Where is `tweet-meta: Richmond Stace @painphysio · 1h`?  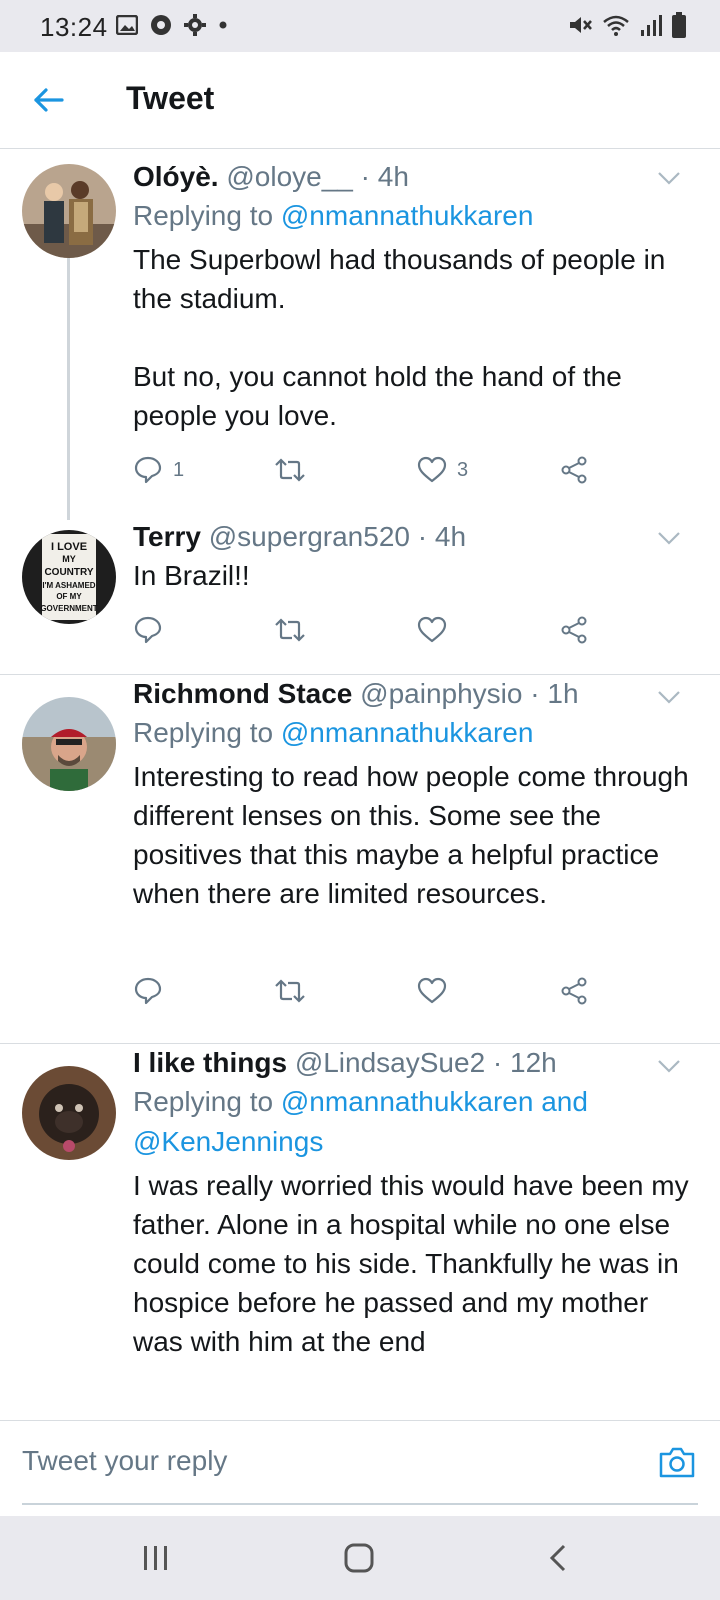
tweet-meta: Richmond Stace @painphysio · 1h is located at coordinates (411, 694).